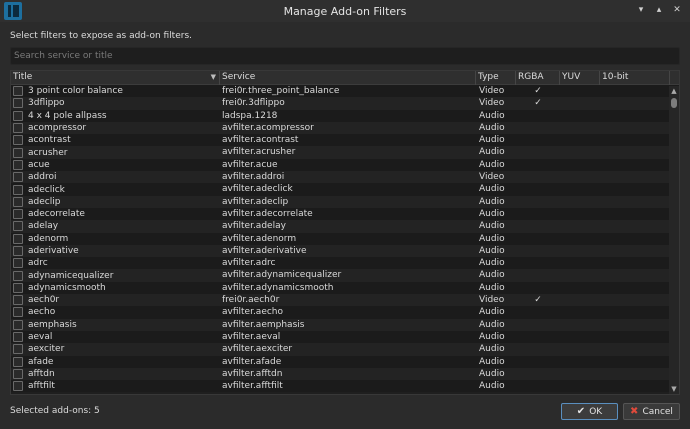 The height and width of the screenshot is (429, 690). Describe the element at coordinates (345, 349) in the screenshot. I see `table-row: aexciter avfilter.aexciter Audio` at that location.